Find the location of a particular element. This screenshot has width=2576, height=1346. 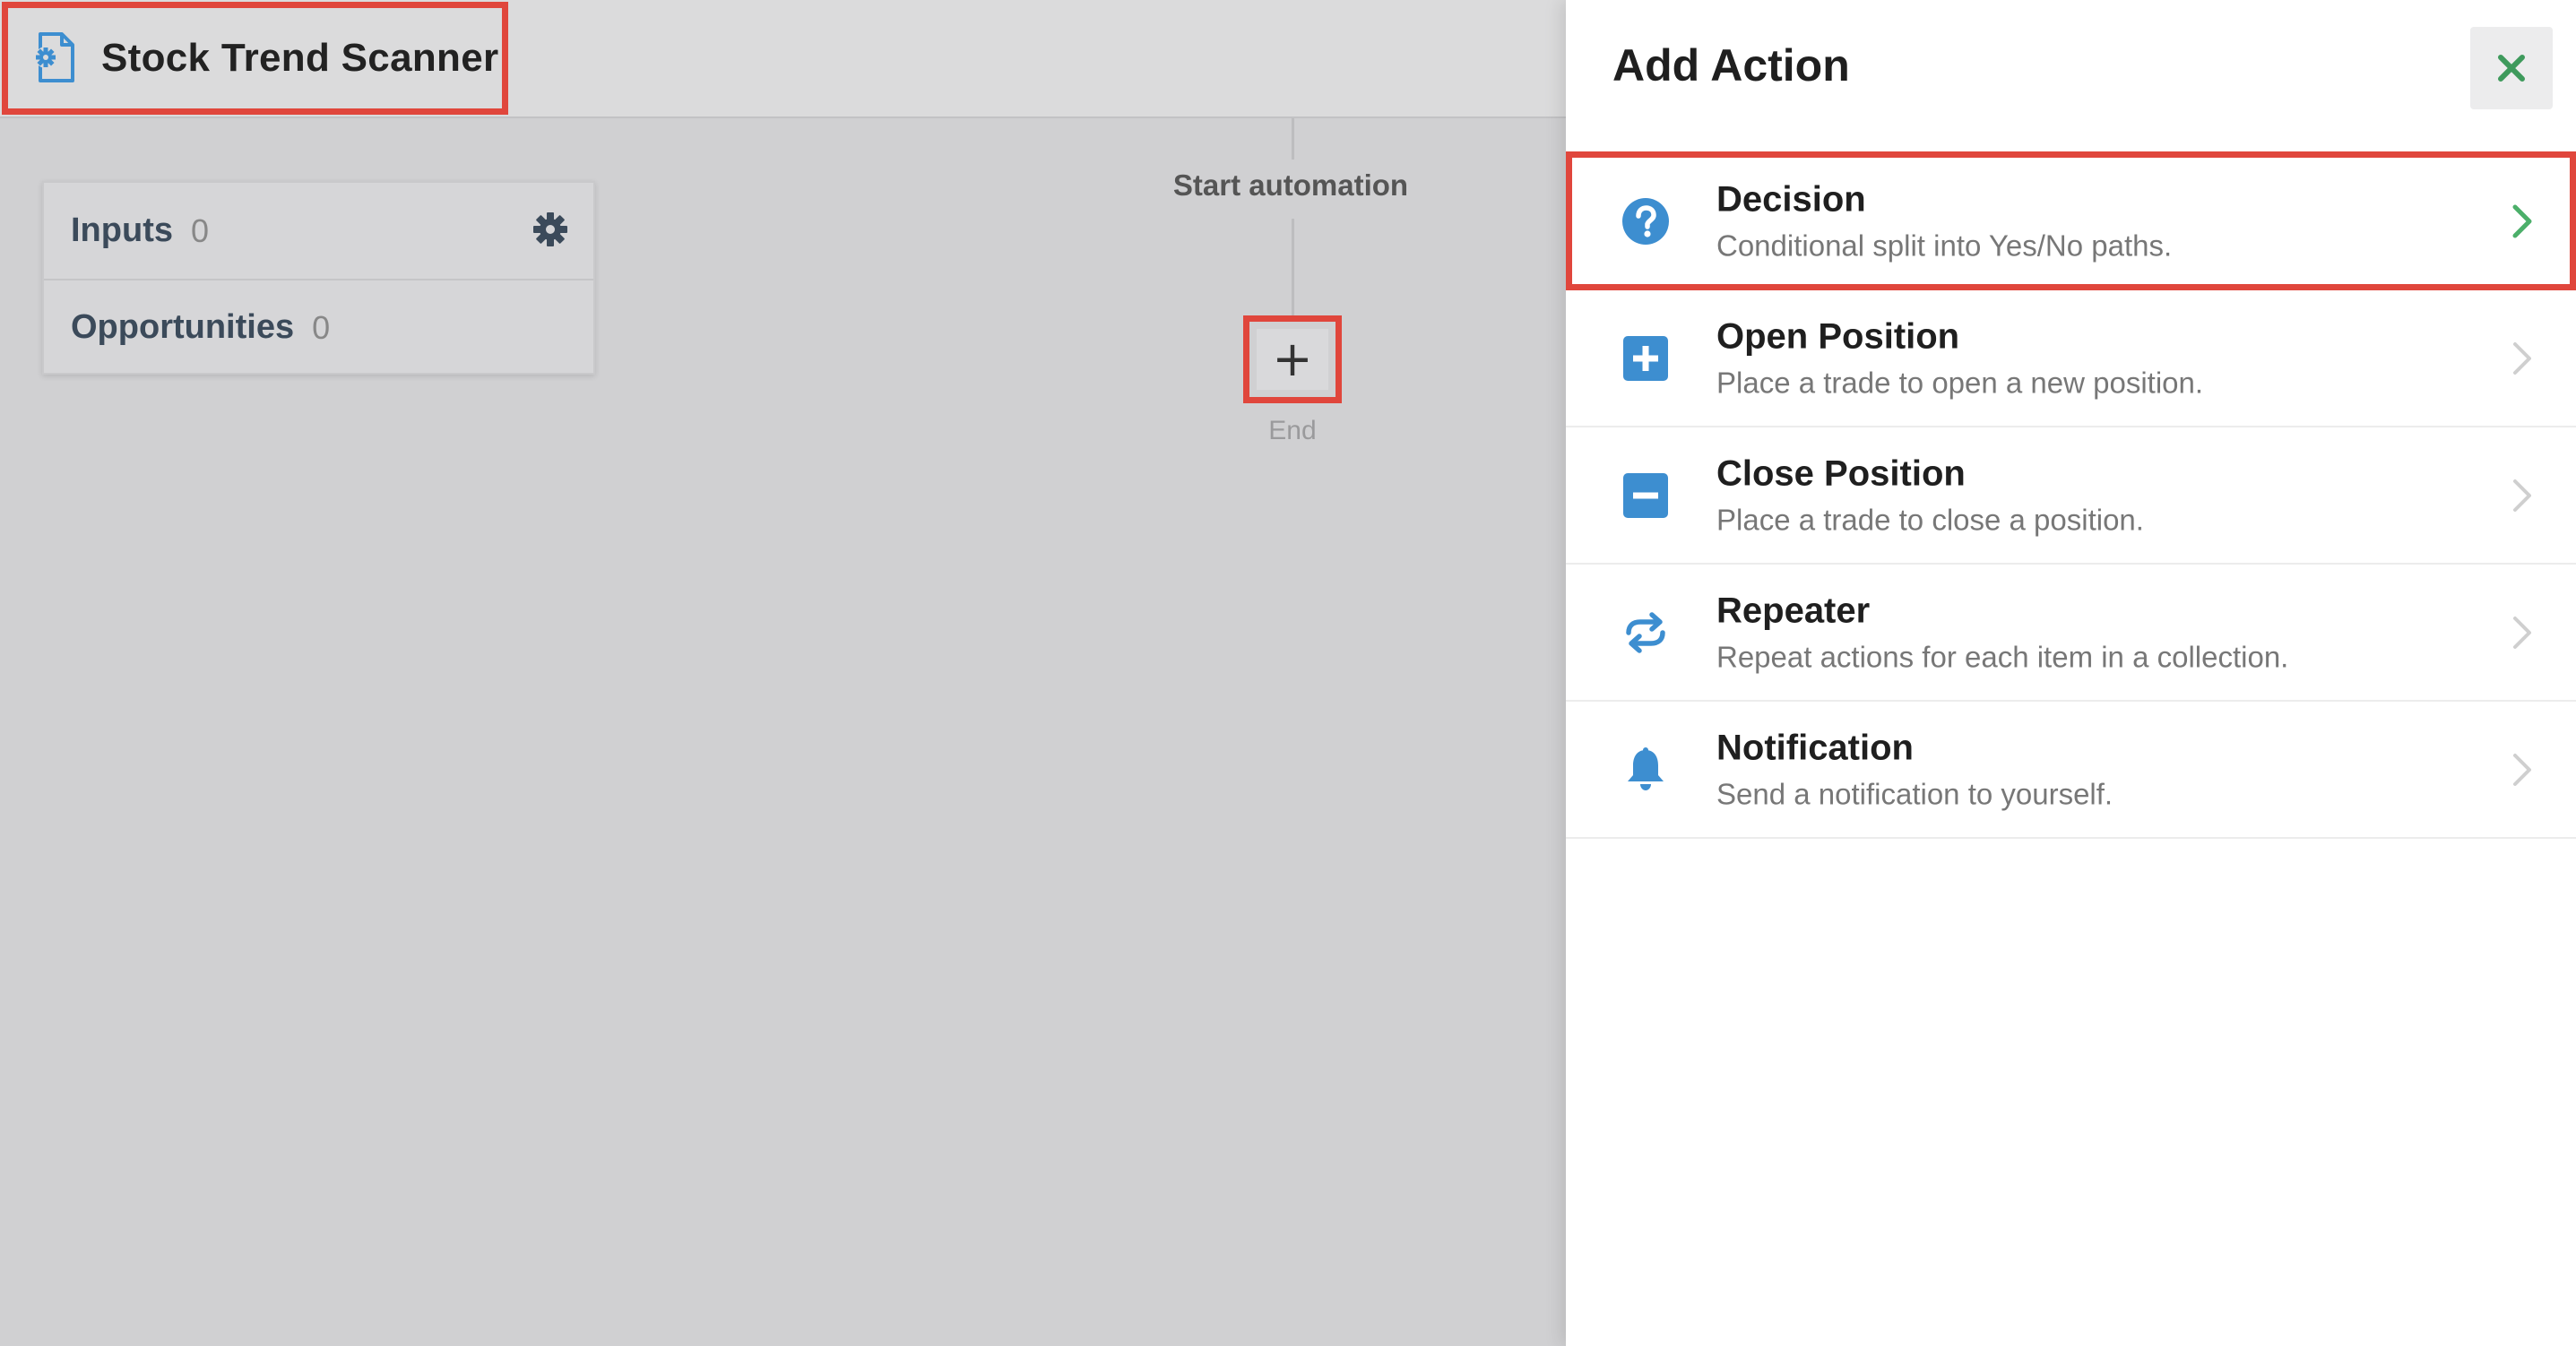

close-button is located at coordinates (2511, 68).